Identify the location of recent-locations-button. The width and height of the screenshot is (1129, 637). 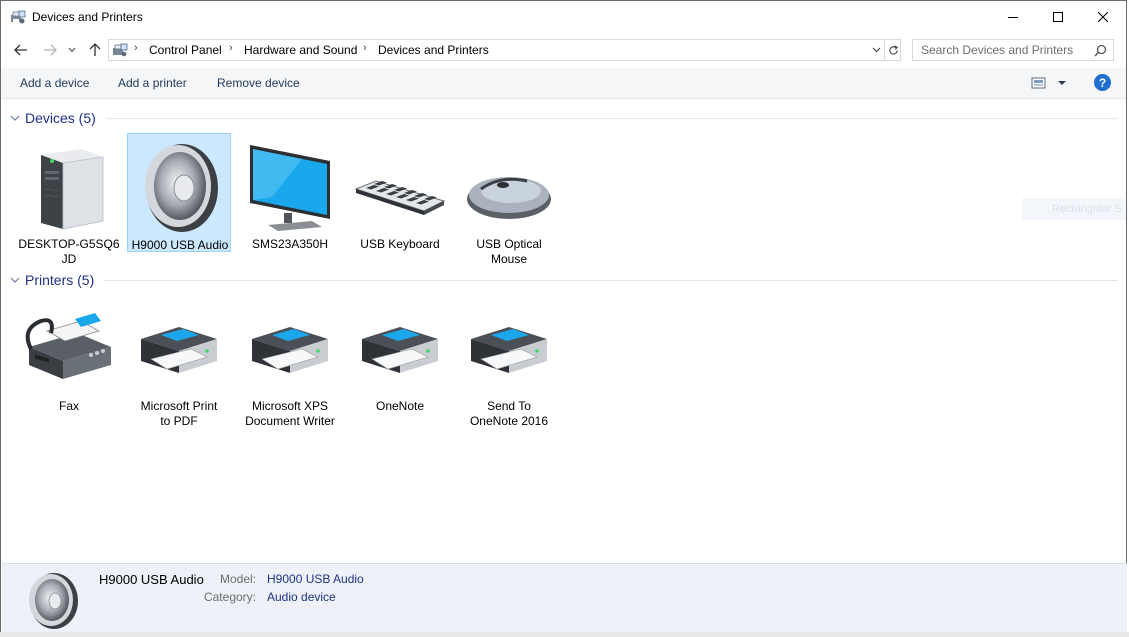
(72, 50).